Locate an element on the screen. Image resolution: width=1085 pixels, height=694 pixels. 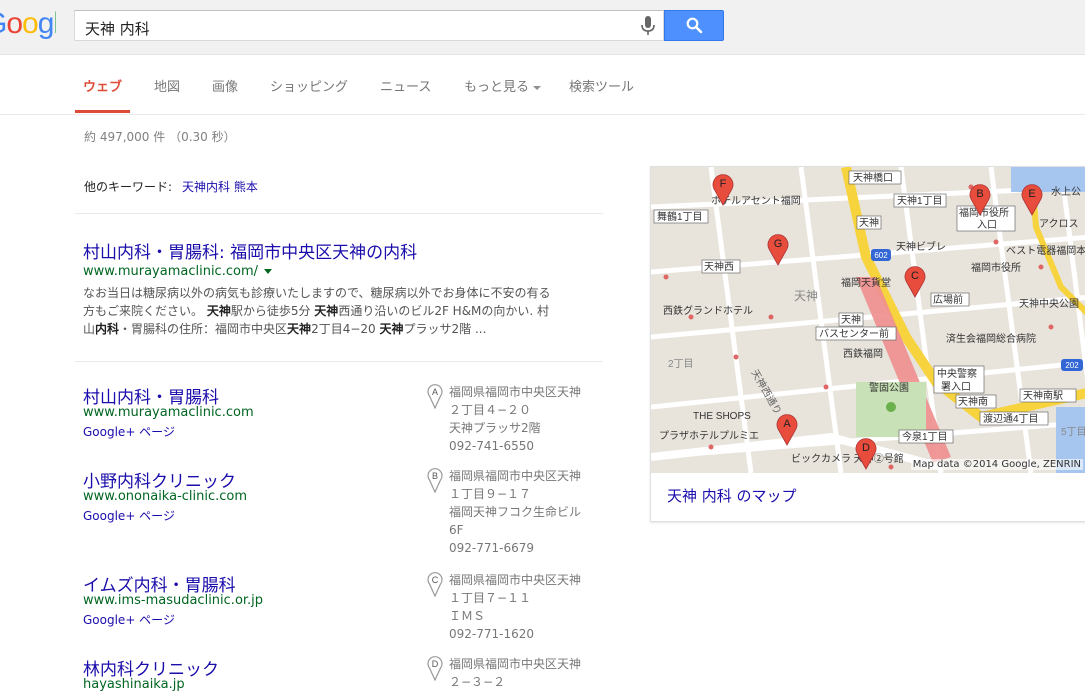
map-label: ビックカメラ 天神②号館 is located at coordinates (847, 458).